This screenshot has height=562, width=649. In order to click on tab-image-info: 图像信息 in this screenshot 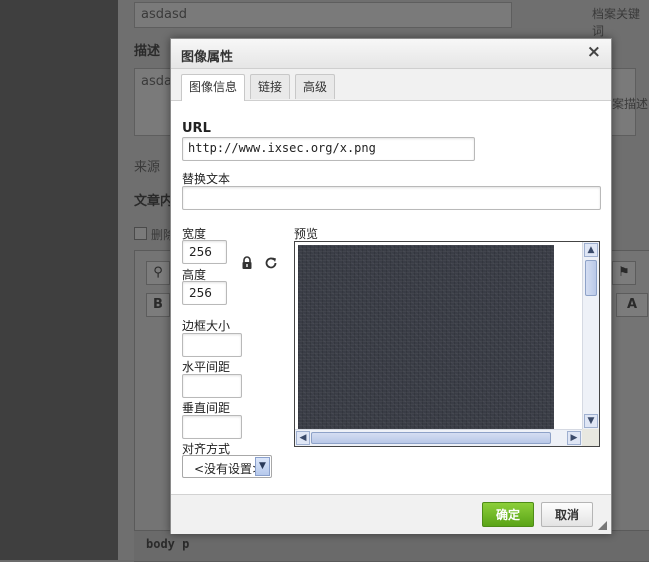, I will do `click(213, 87)`.